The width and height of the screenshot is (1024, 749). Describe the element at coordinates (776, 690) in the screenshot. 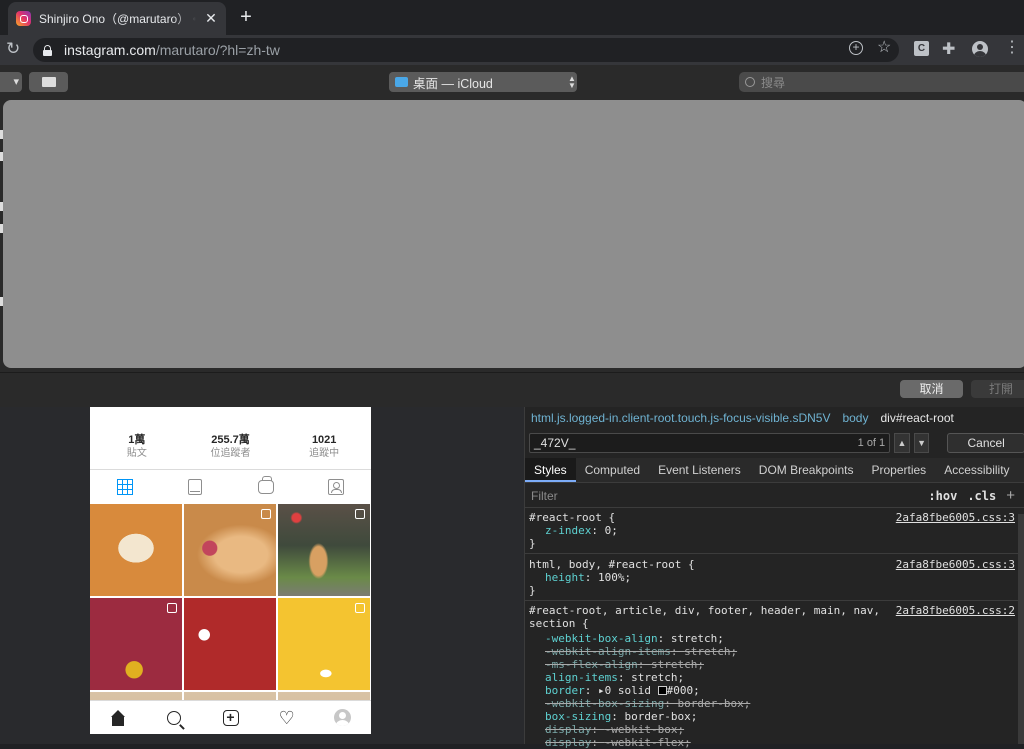

I see `css-property: border: ▸0 solid #000;` at that location.